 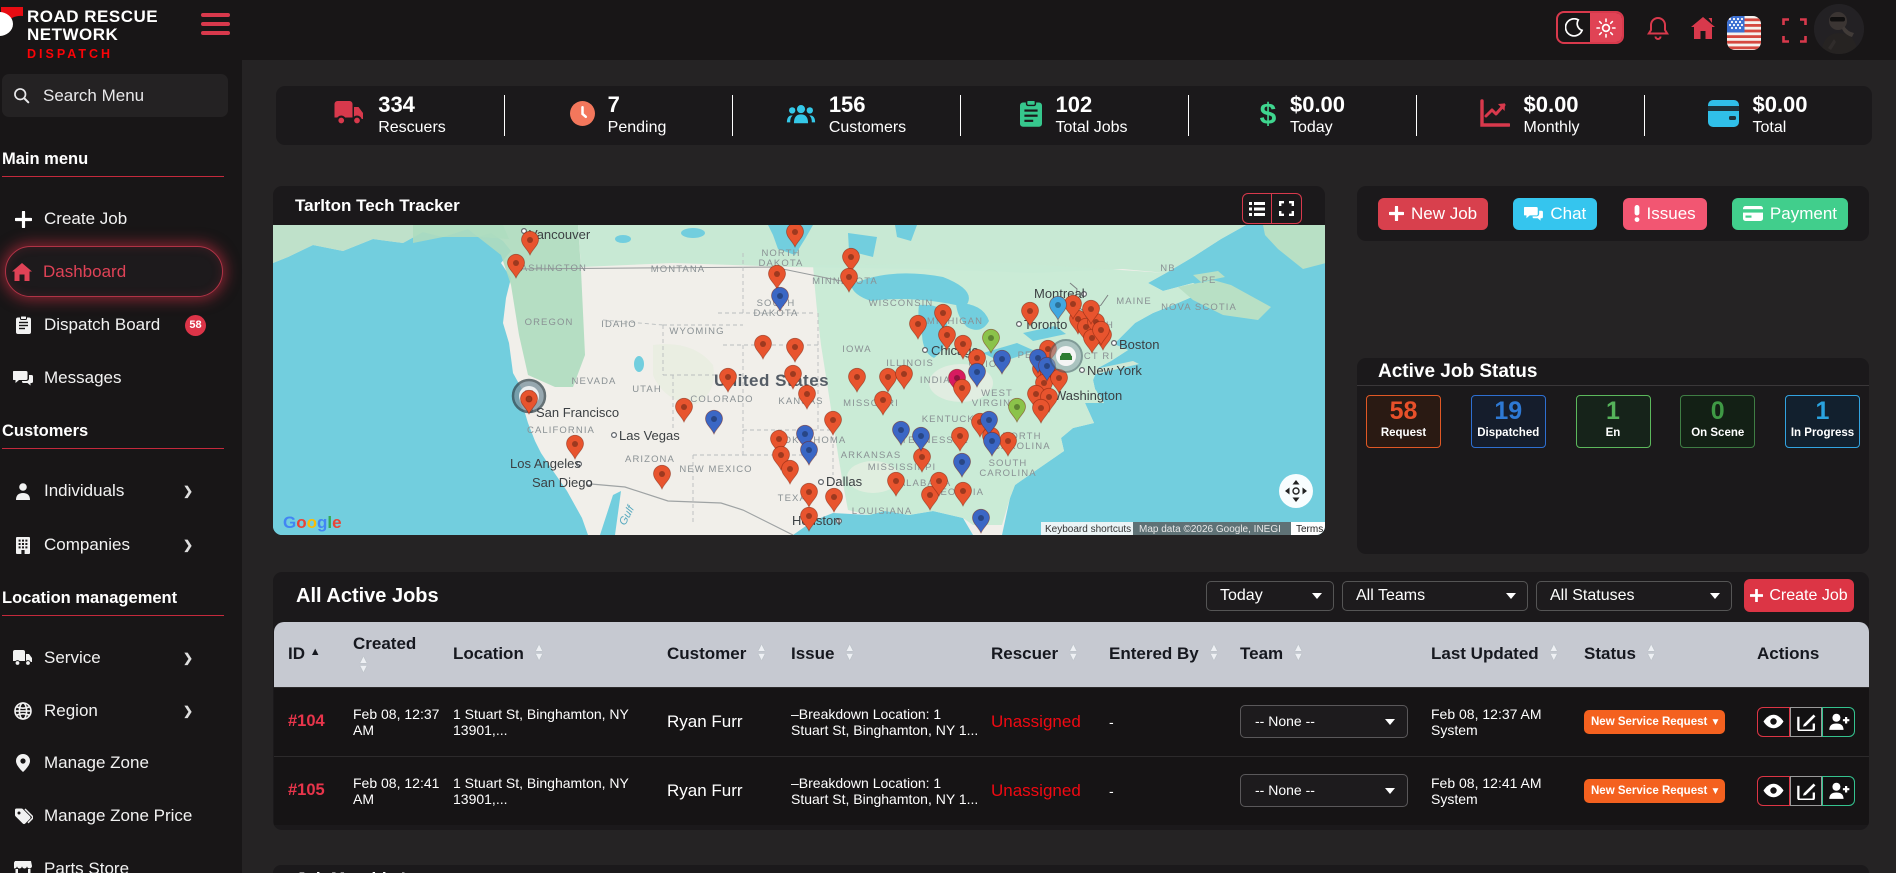 What do you see at coordinates (649, 435) in the screenshot?
I see `svg-text: Las Vegas` at bounding box center [649, 435].